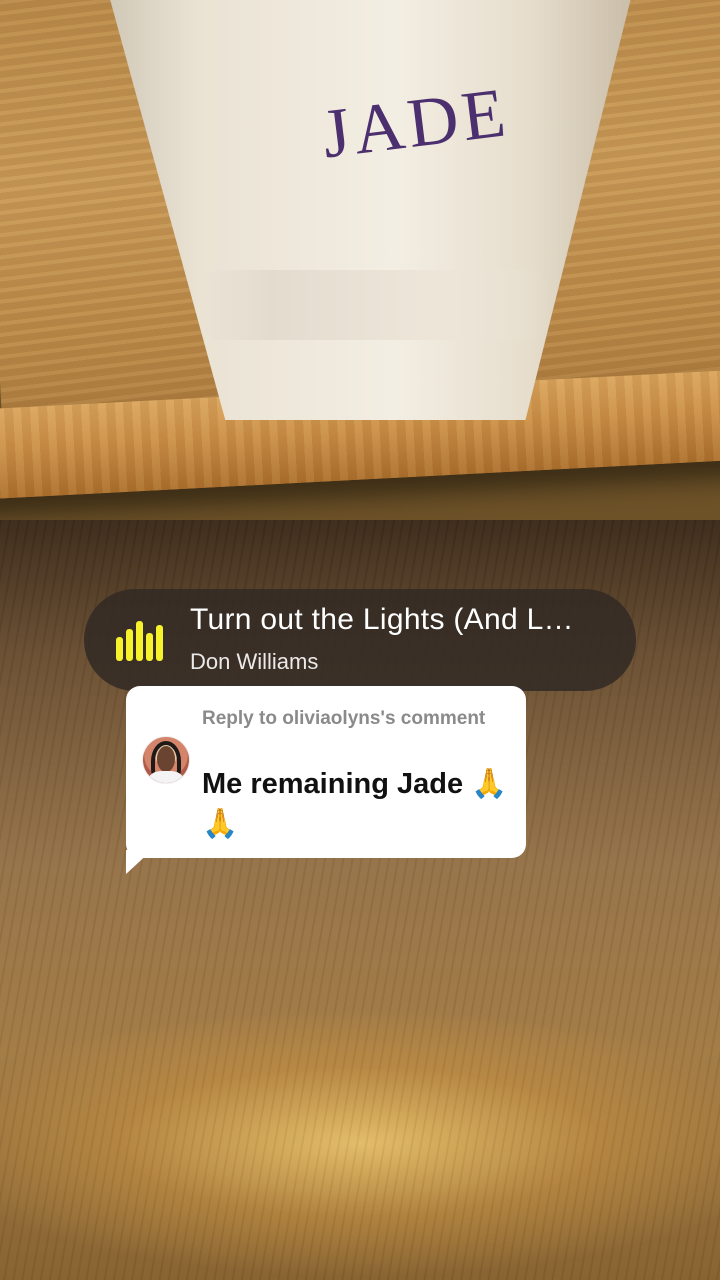  What do you see at coordinates (344, 718) in the screenshot?
I see `reply-to-label: Reply to oliviaolyns's comment` at bounding box center [344, 718].